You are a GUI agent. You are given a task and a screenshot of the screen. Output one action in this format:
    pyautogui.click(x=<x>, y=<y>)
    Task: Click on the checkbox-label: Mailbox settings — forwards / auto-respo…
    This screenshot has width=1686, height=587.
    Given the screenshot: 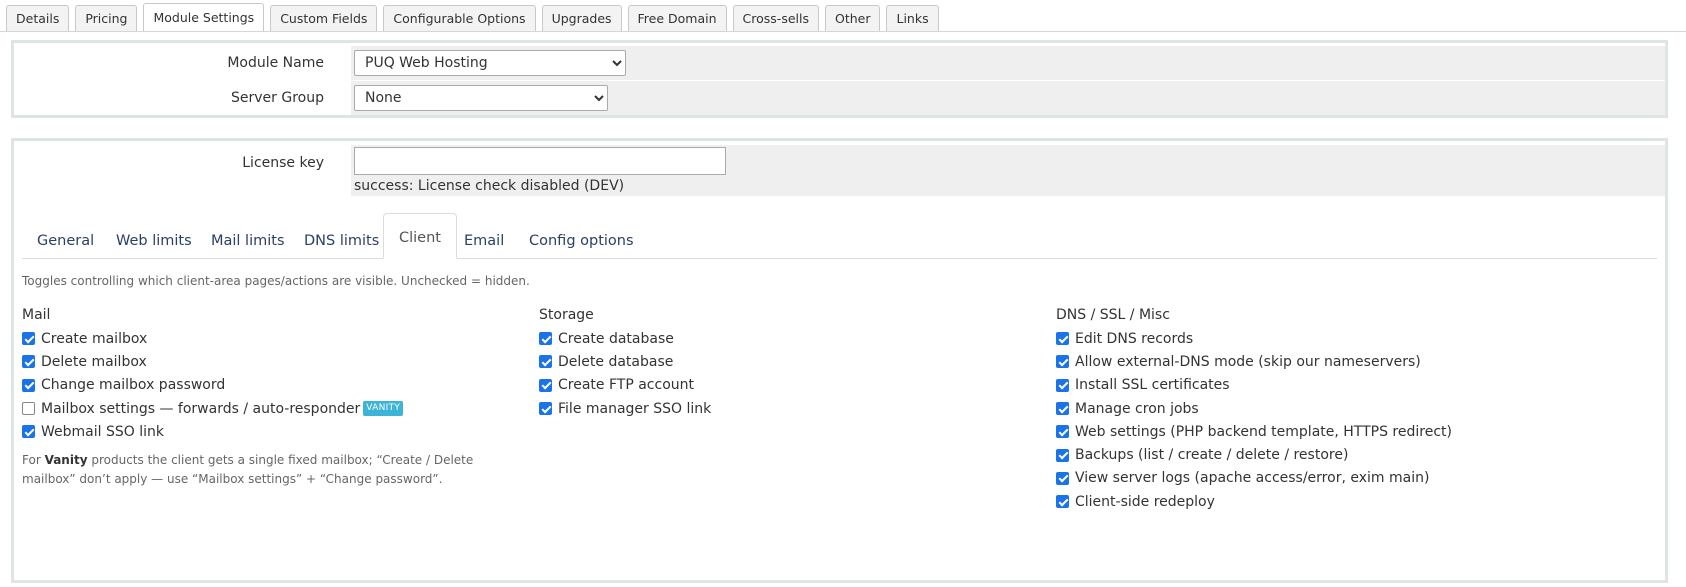 What is the action you would take?
    pyautogui.click(x=201, y=408)
    